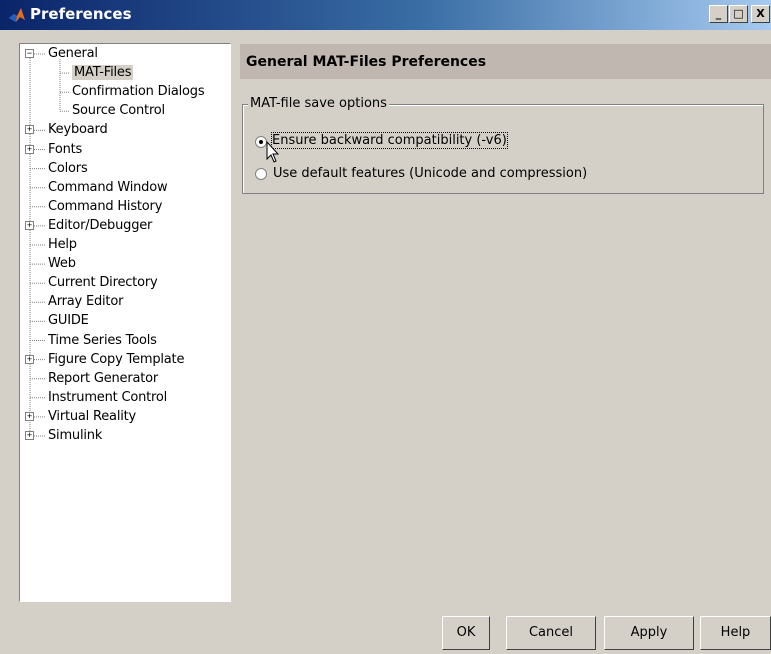 The image size is (771, 654). I want to click on maximize-button: □, so click(738, 14).